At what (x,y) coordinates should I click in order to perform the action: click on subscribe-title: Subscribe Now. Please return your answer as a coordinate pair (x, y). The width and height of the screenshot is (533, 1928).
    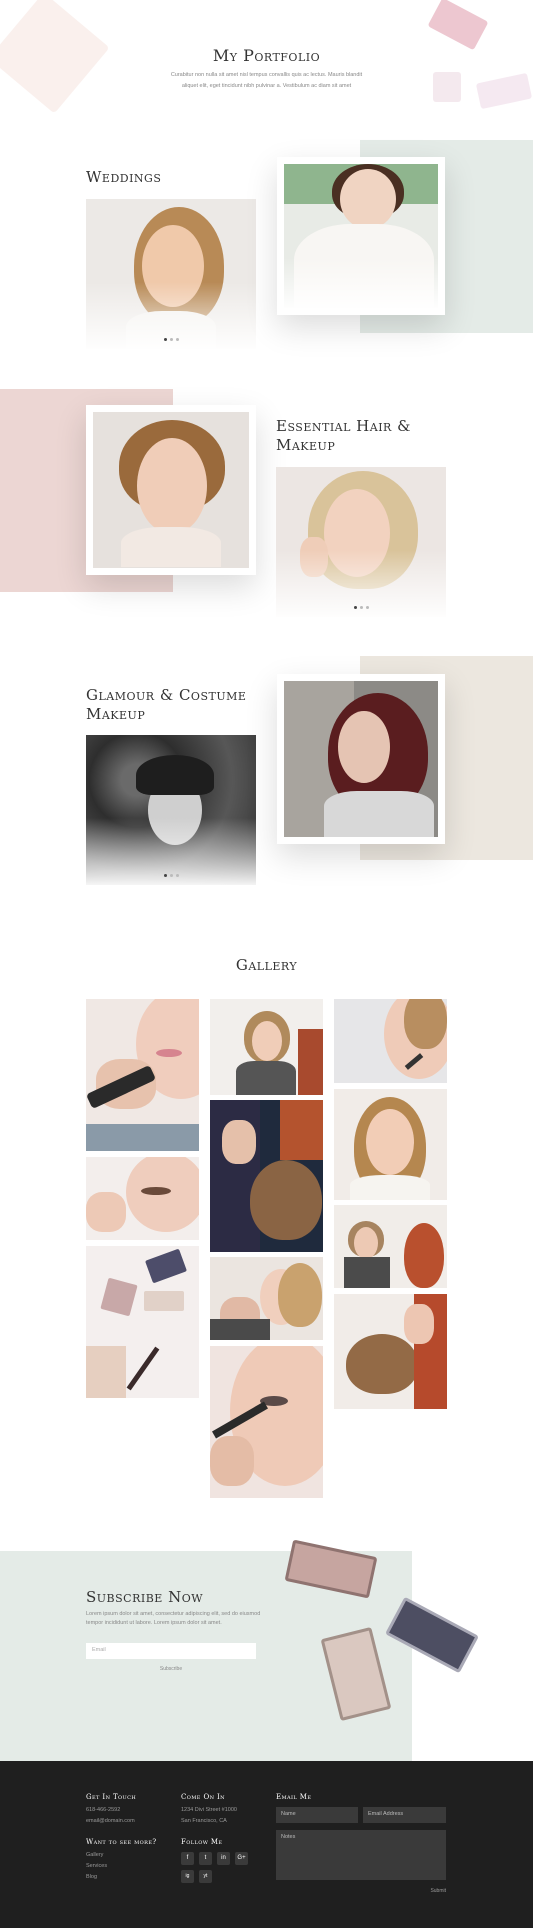
    Looking at the image, I should click on (145, 1597).